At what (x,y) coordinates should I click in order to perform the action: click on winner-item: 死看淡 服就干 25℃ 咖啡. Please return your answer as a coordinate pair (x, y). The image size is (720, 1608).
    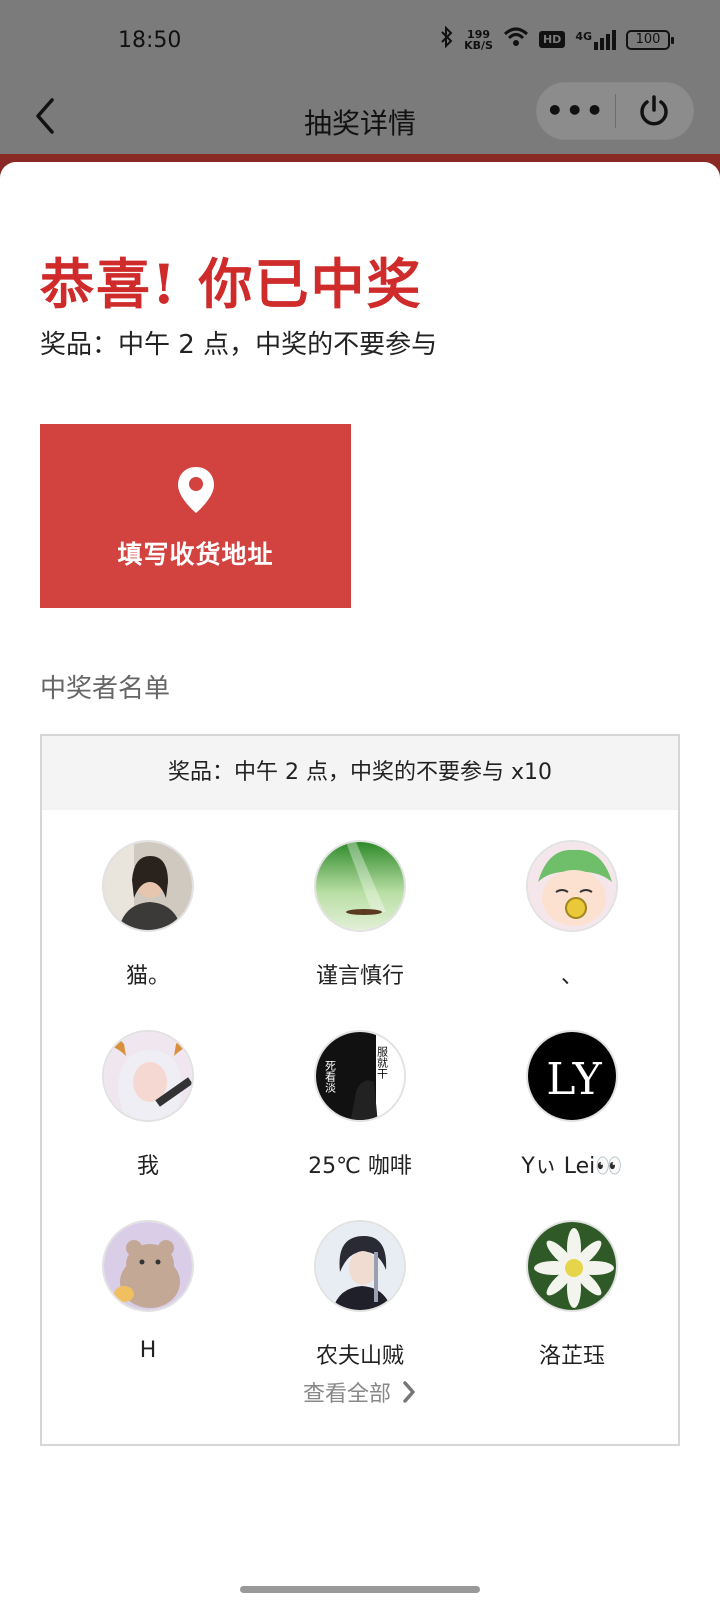
    Looking at the image, I should click on (360, 1095).